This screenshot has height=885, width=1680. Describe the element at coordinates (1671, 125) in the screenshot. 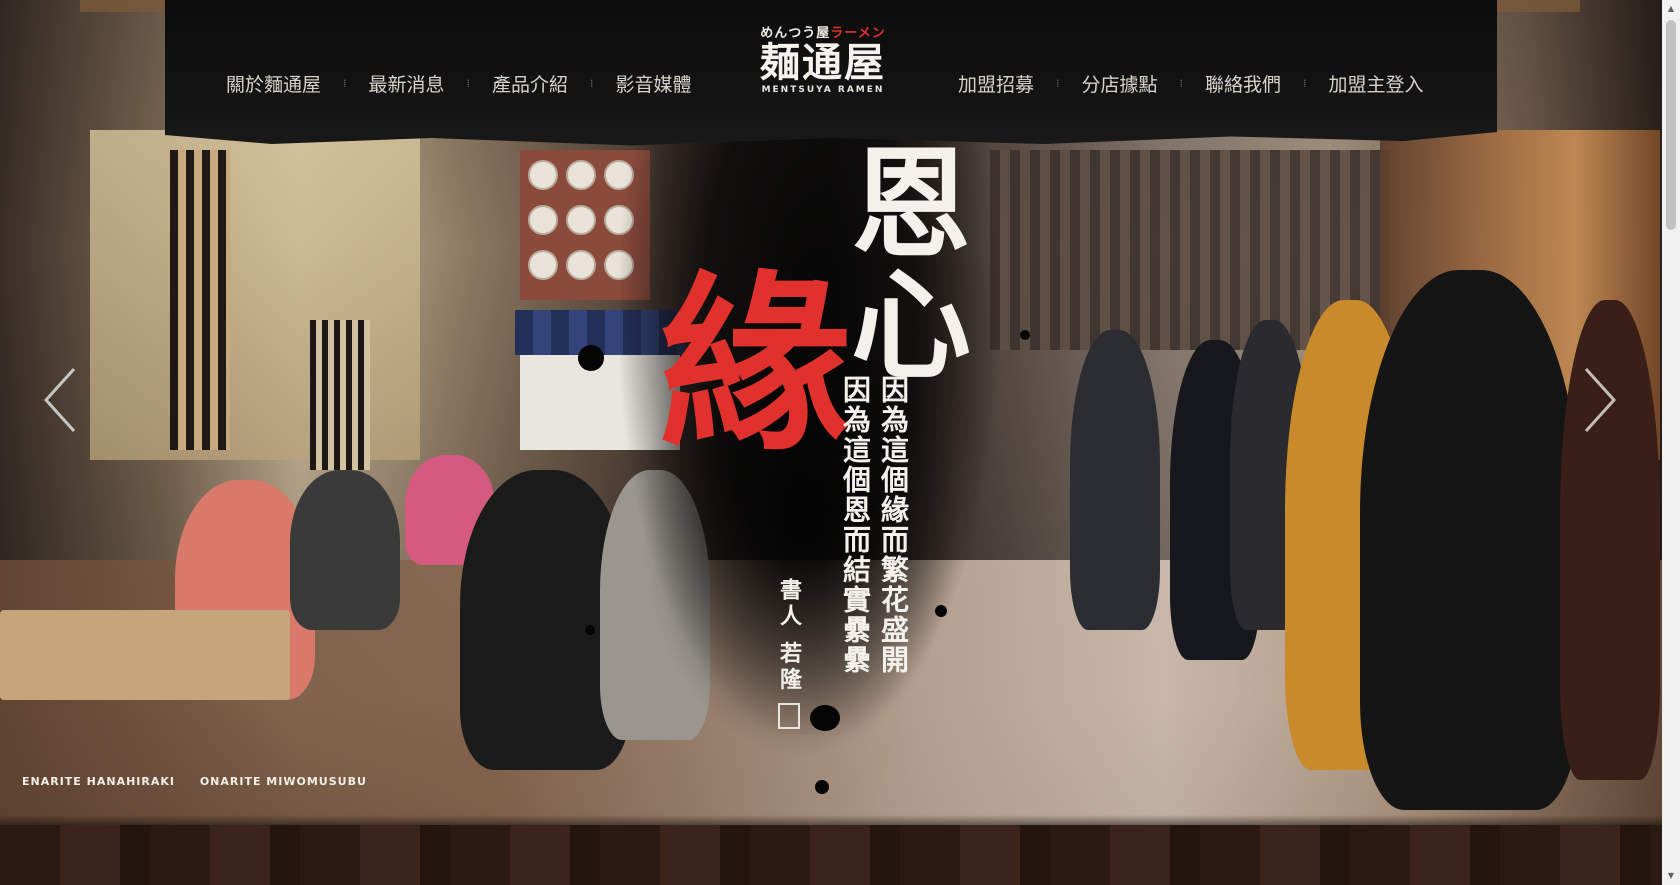

I see `scroll-thumb` at that location.